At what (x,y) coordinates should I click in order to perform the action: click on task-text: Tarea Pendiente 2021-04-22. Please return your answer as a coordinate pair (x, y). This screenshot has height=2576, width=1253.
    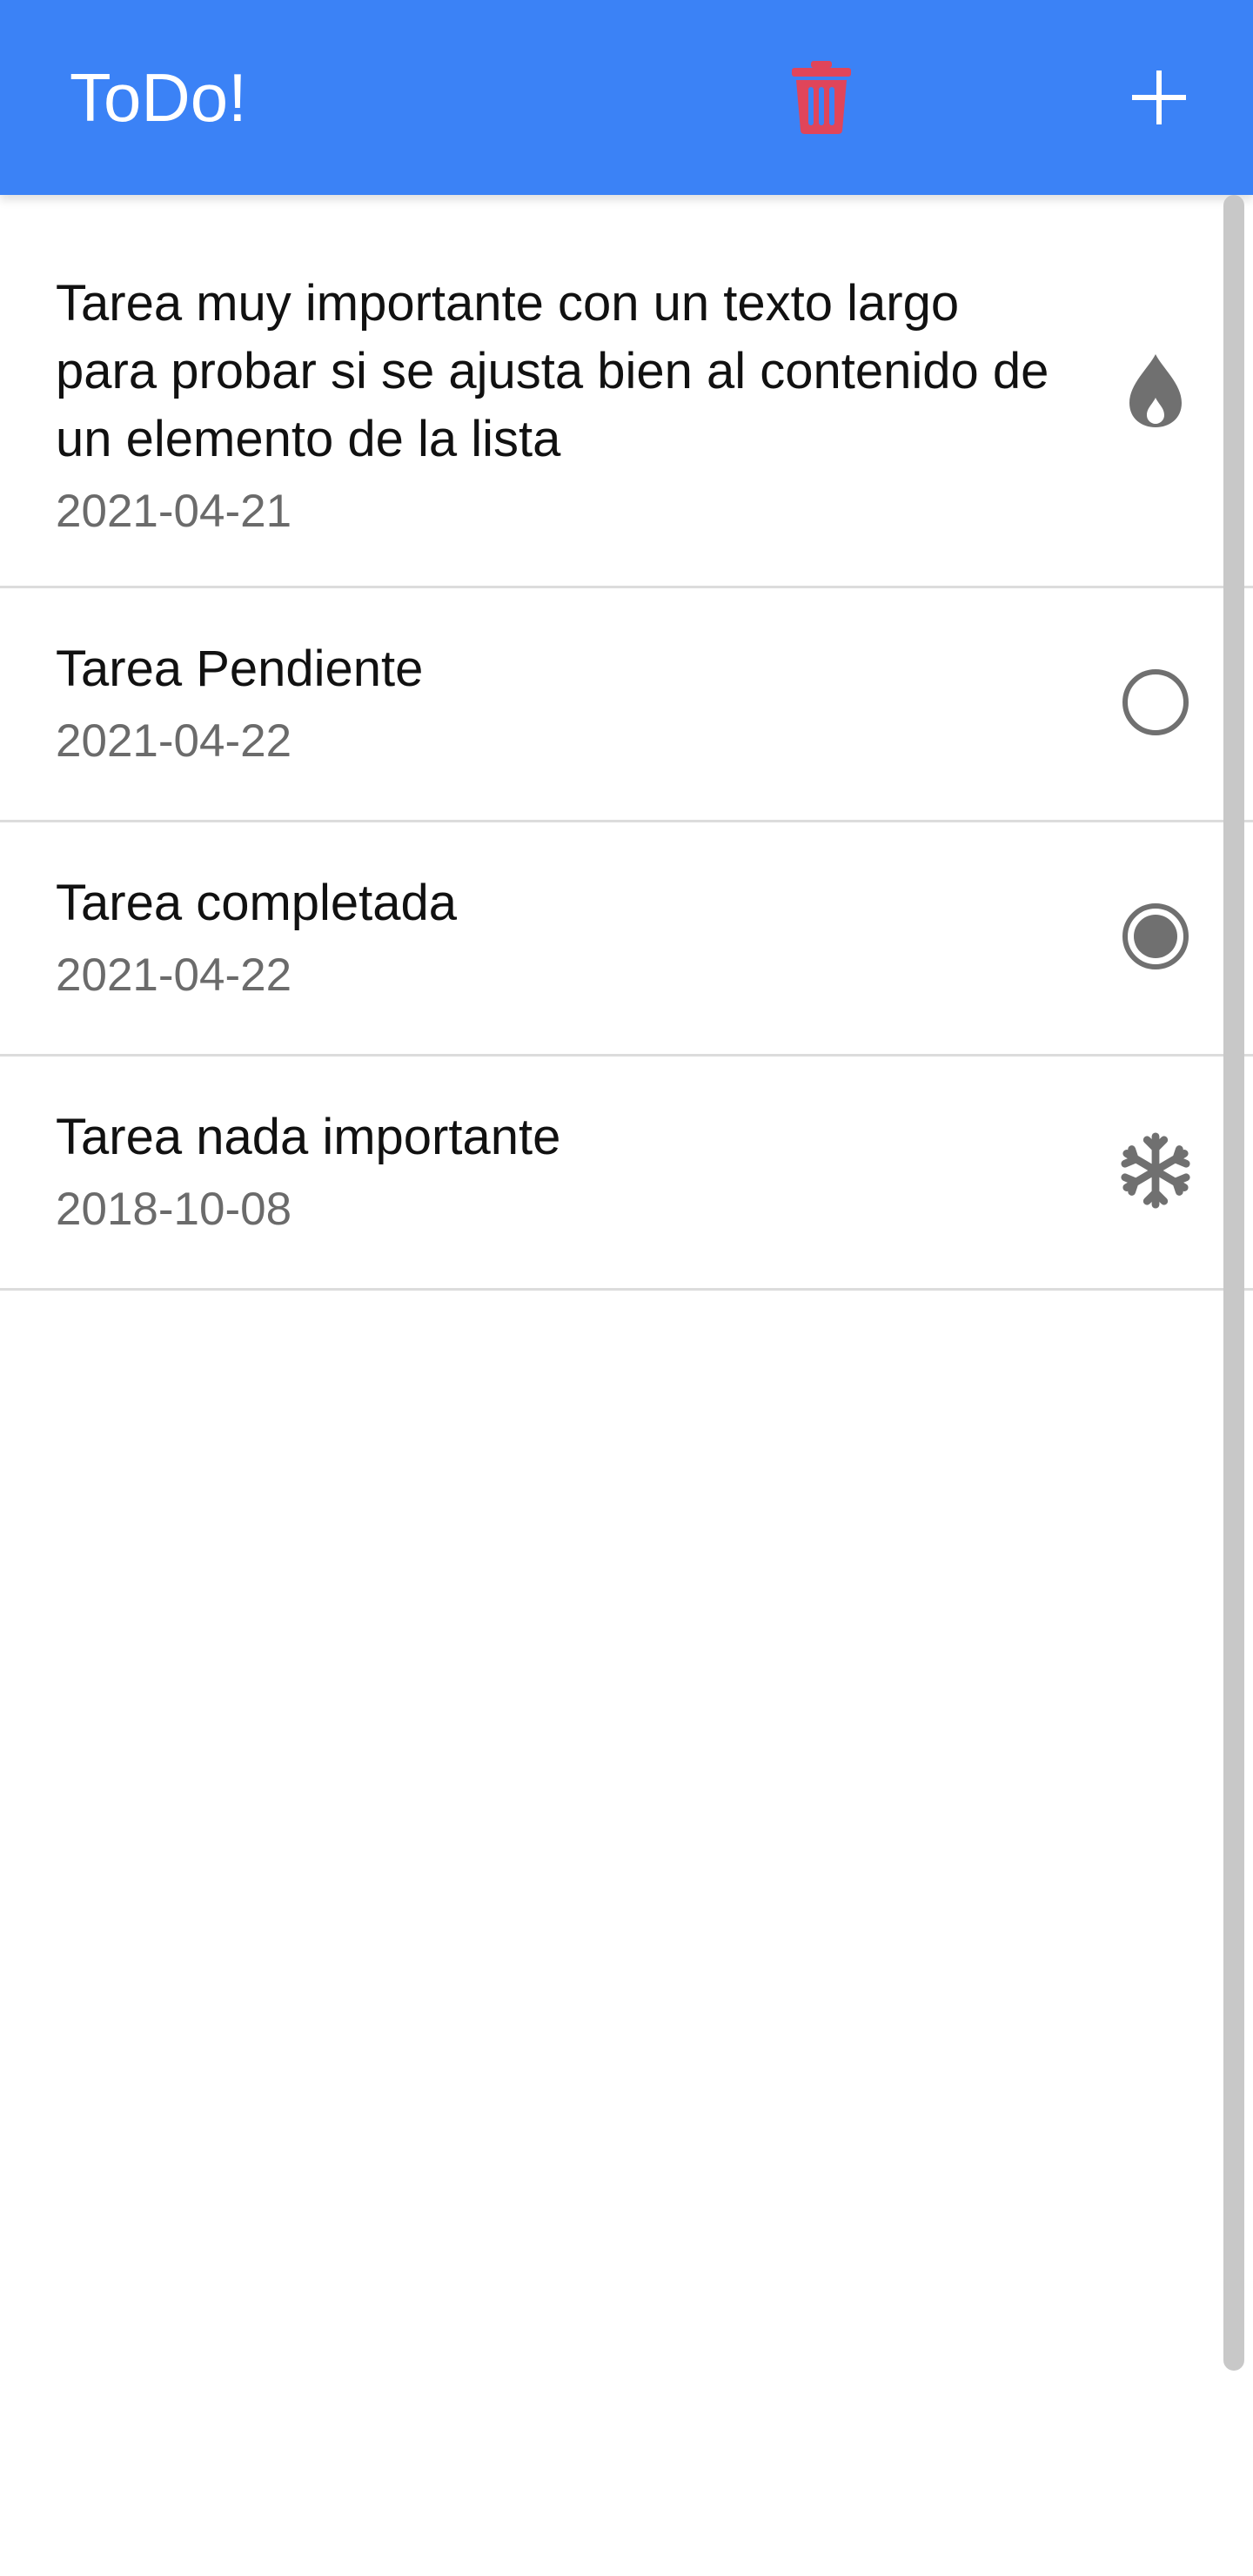
    Looking at the image, I should click on (560, 704).